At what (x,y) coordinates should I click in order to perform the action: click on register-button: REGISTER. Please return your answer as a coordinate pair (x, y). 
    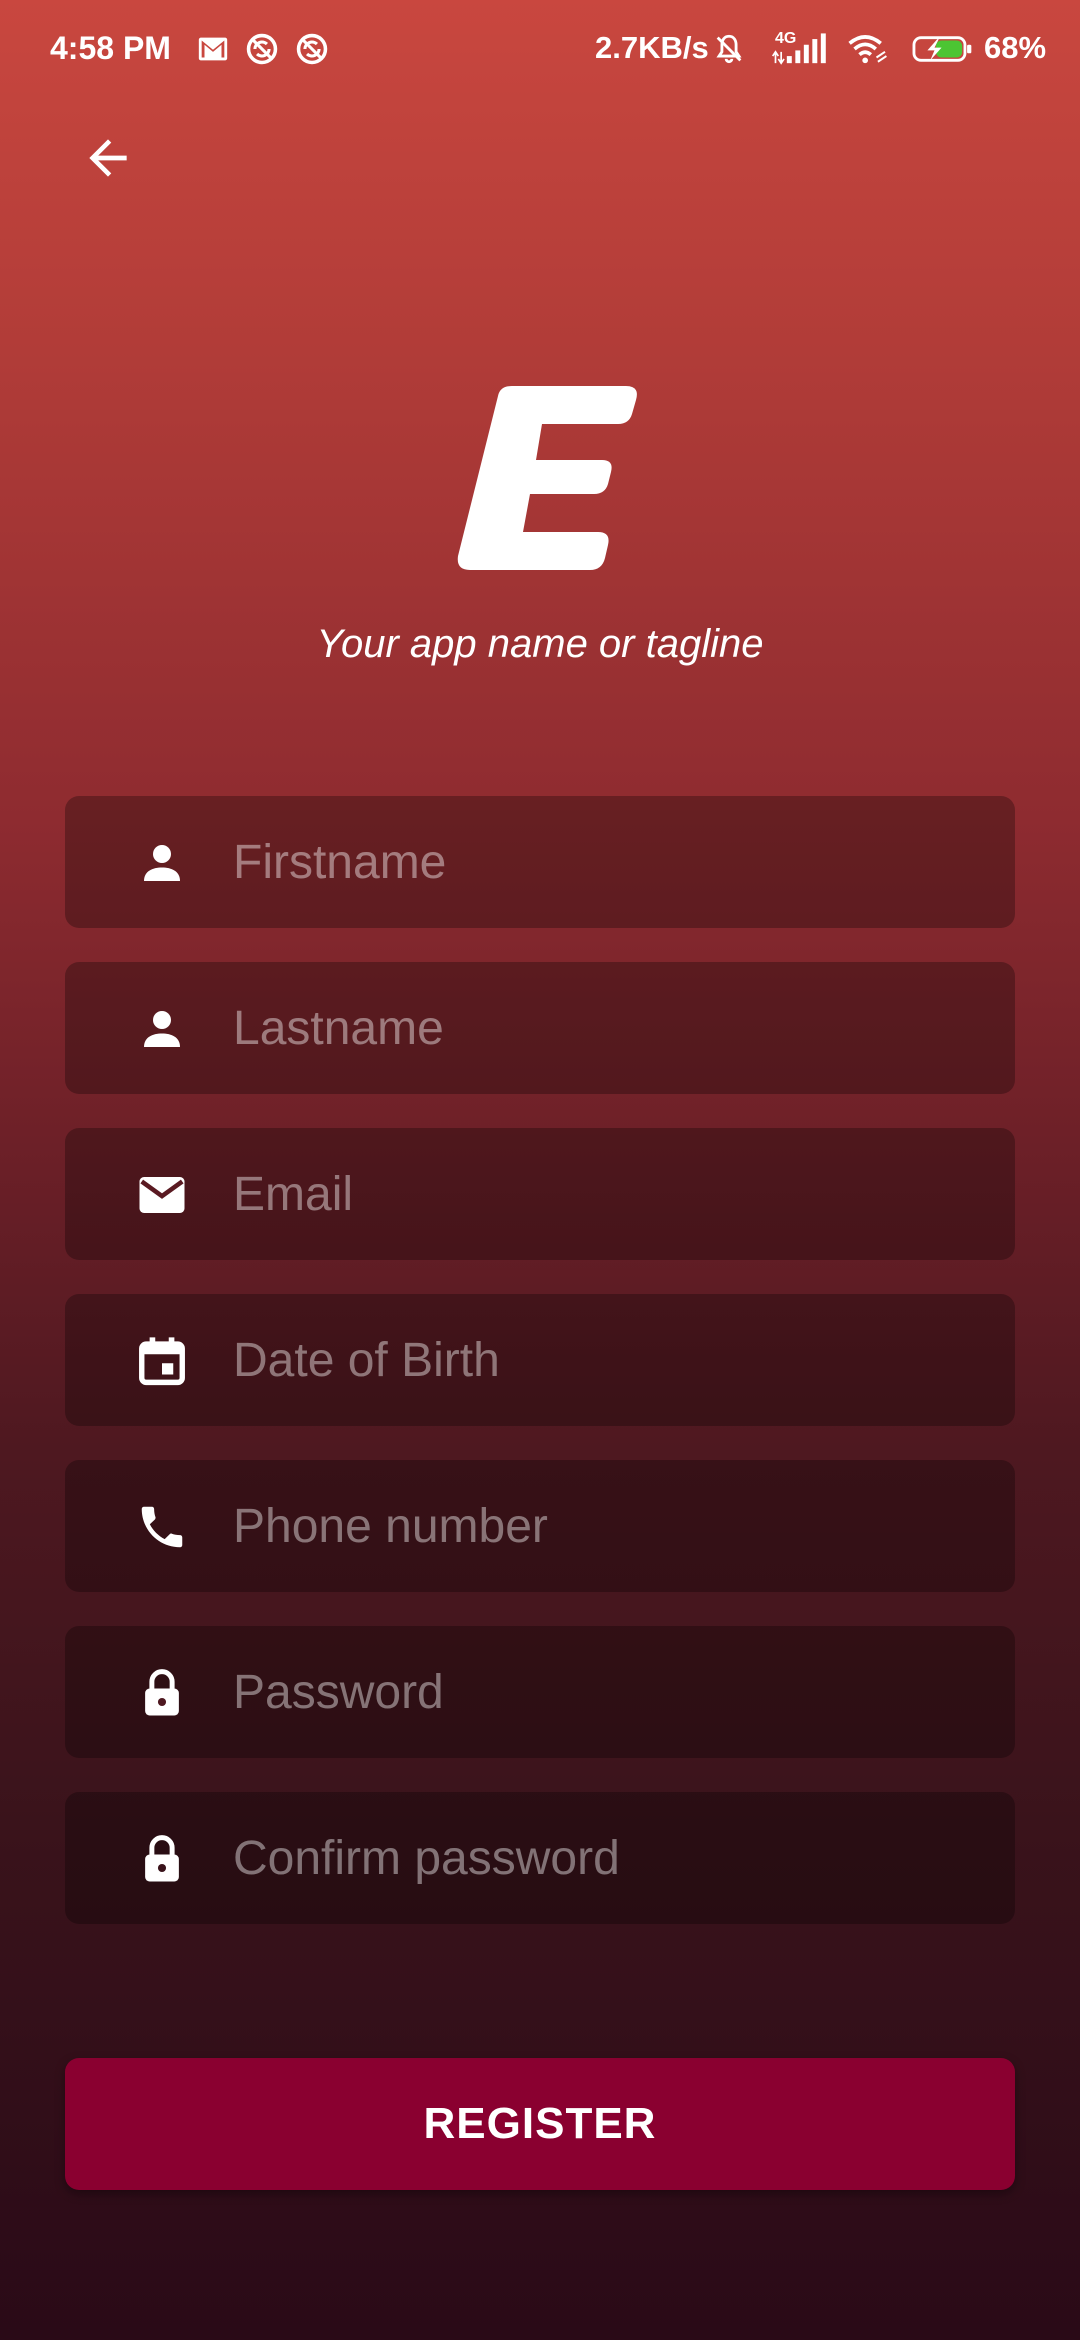
    Looking at the image, I should click on (540, 2124).